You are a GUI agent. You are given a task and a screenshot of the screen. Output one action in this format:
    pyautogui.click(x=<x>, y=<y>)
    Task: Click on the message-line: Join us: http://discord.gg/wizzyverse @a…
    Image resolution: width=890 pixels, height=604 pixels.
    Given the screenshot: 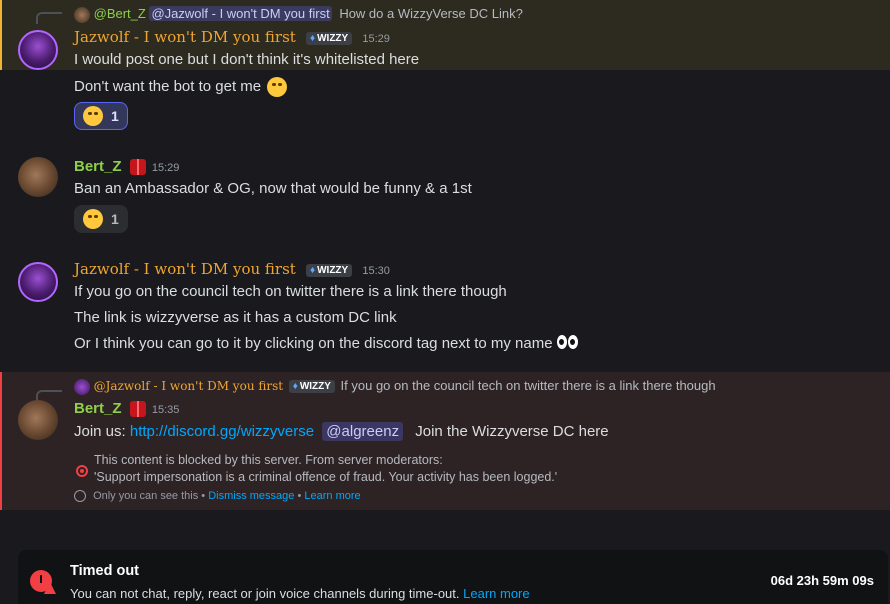 What is the action you would take?
    pyautogui.click(x=341, y=431)
    